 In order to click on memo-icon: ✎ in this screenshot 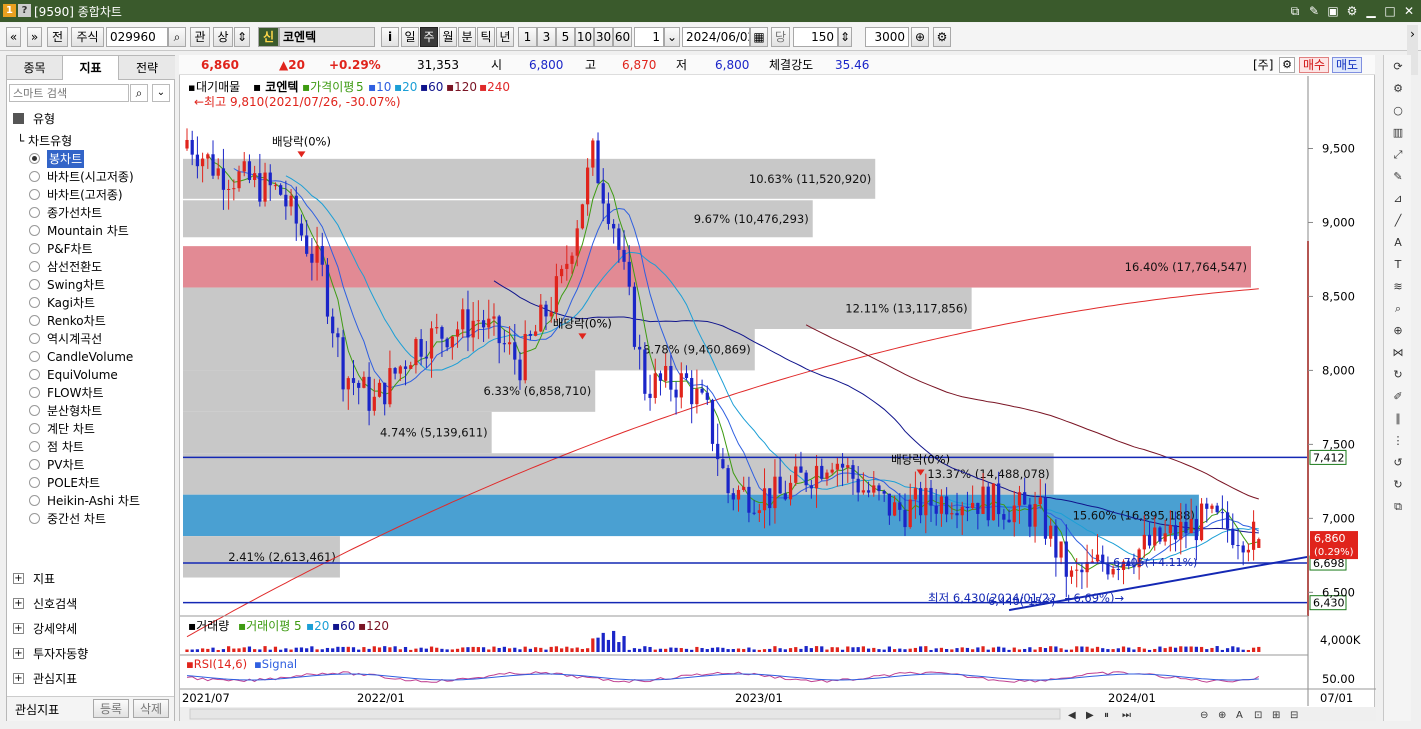, I will do `click(1314, 11)`.